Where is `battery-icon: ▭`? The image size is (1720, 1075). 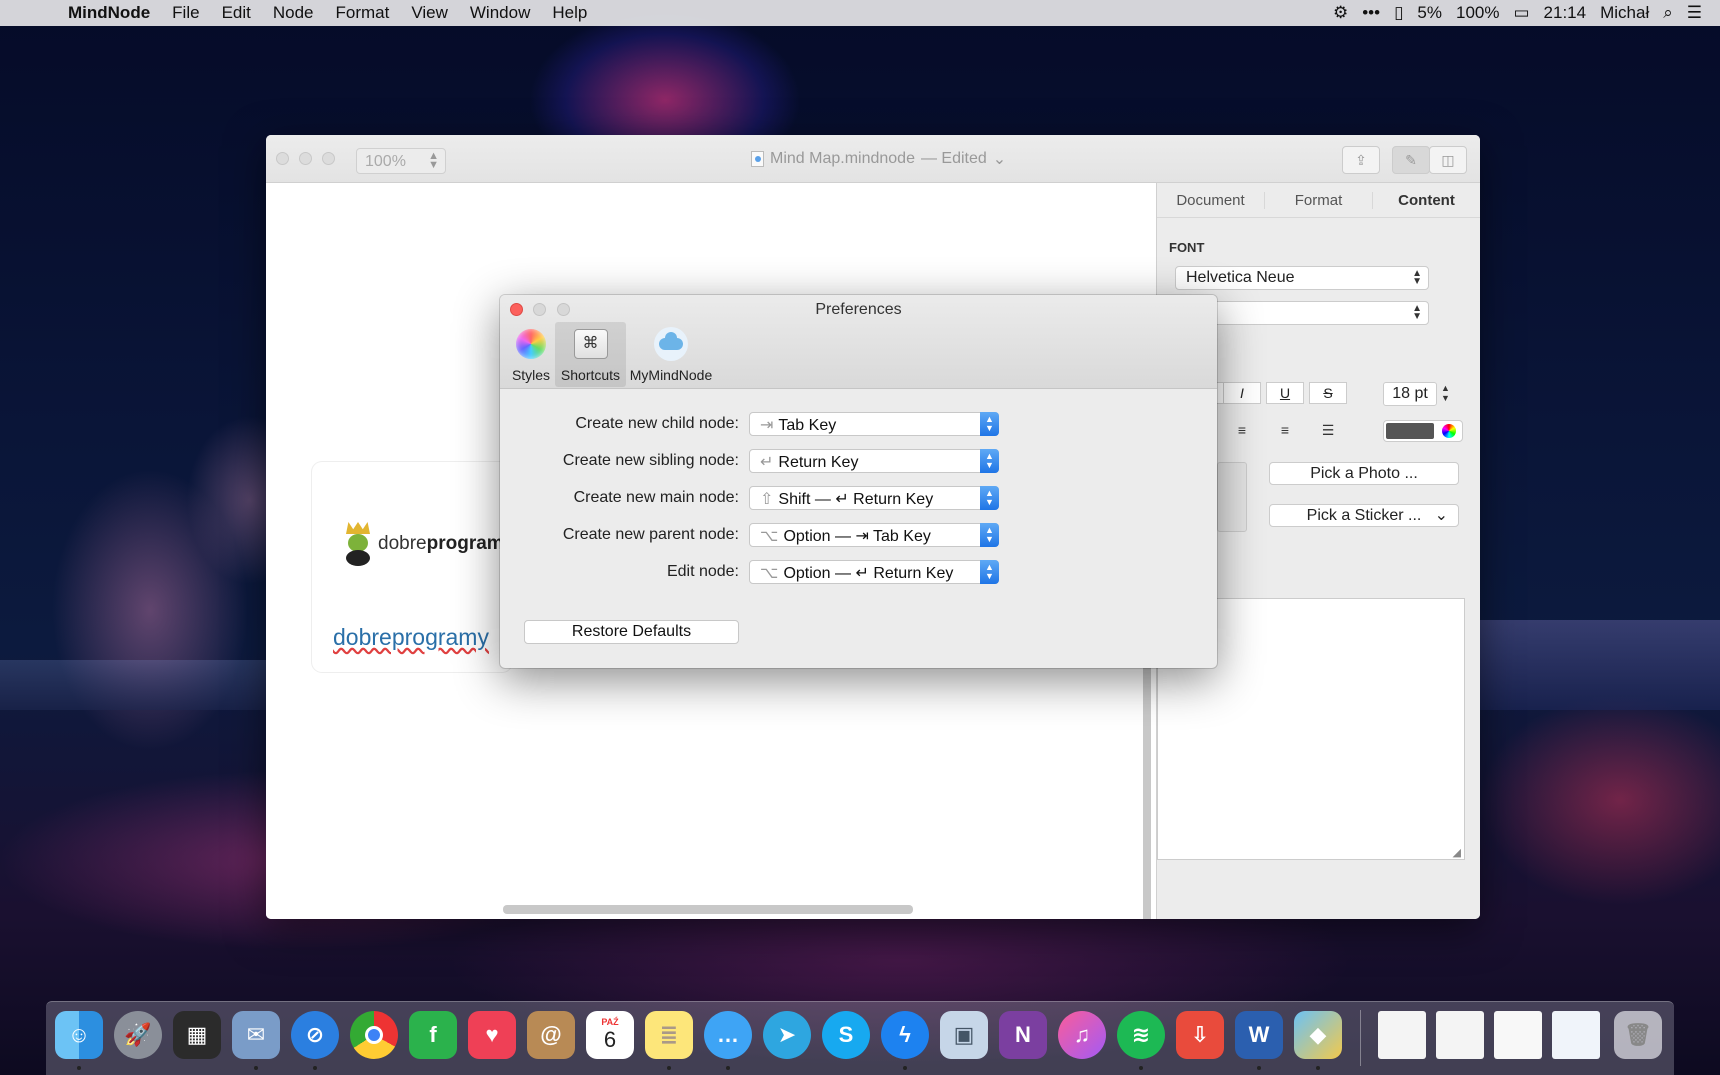
battery-icon: ▭ is located at coordinates (1521, 13).